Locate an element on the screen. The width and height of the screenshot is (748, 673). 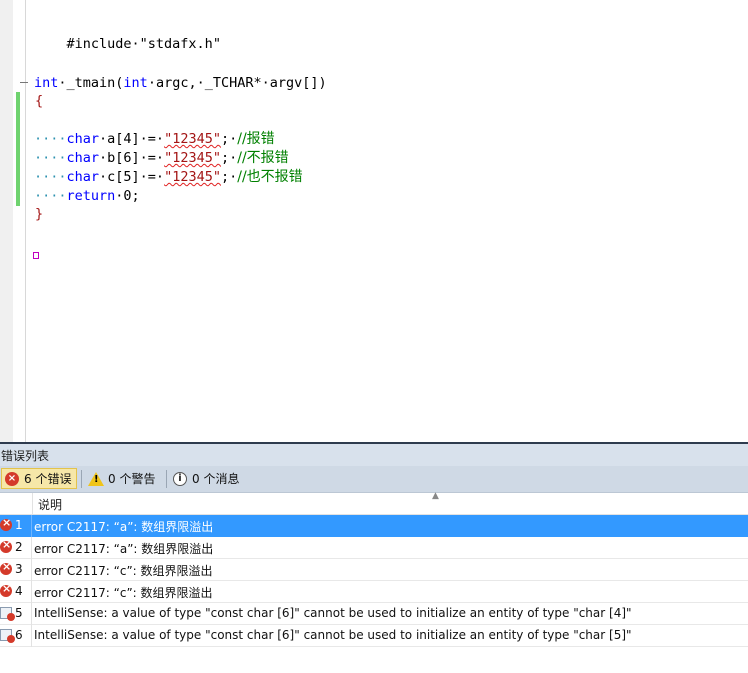
error-list-title: 错误列表 is located at coordinates (25, 456).